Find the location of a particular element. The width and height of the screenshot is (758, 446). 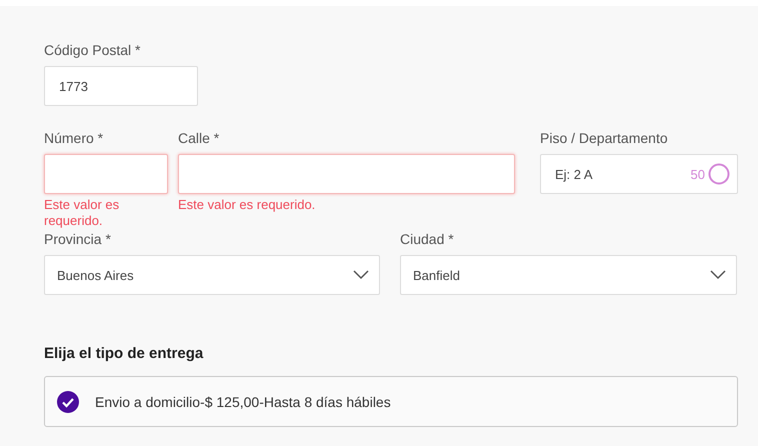

field-label: Piso / Departamento is located at coordinates (604, 138).